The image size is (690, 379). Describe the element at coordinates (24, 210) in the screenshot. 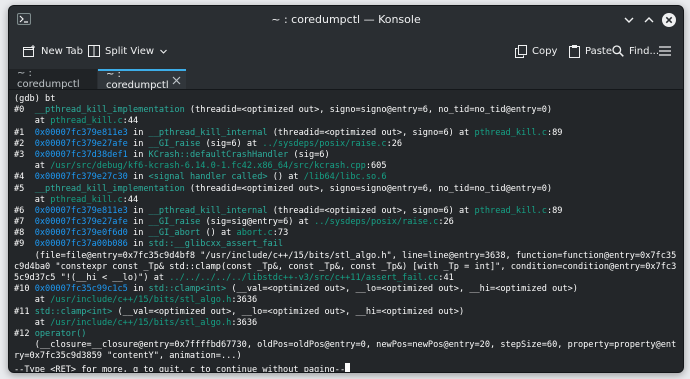

I see `terminal-text: #6` at that location.